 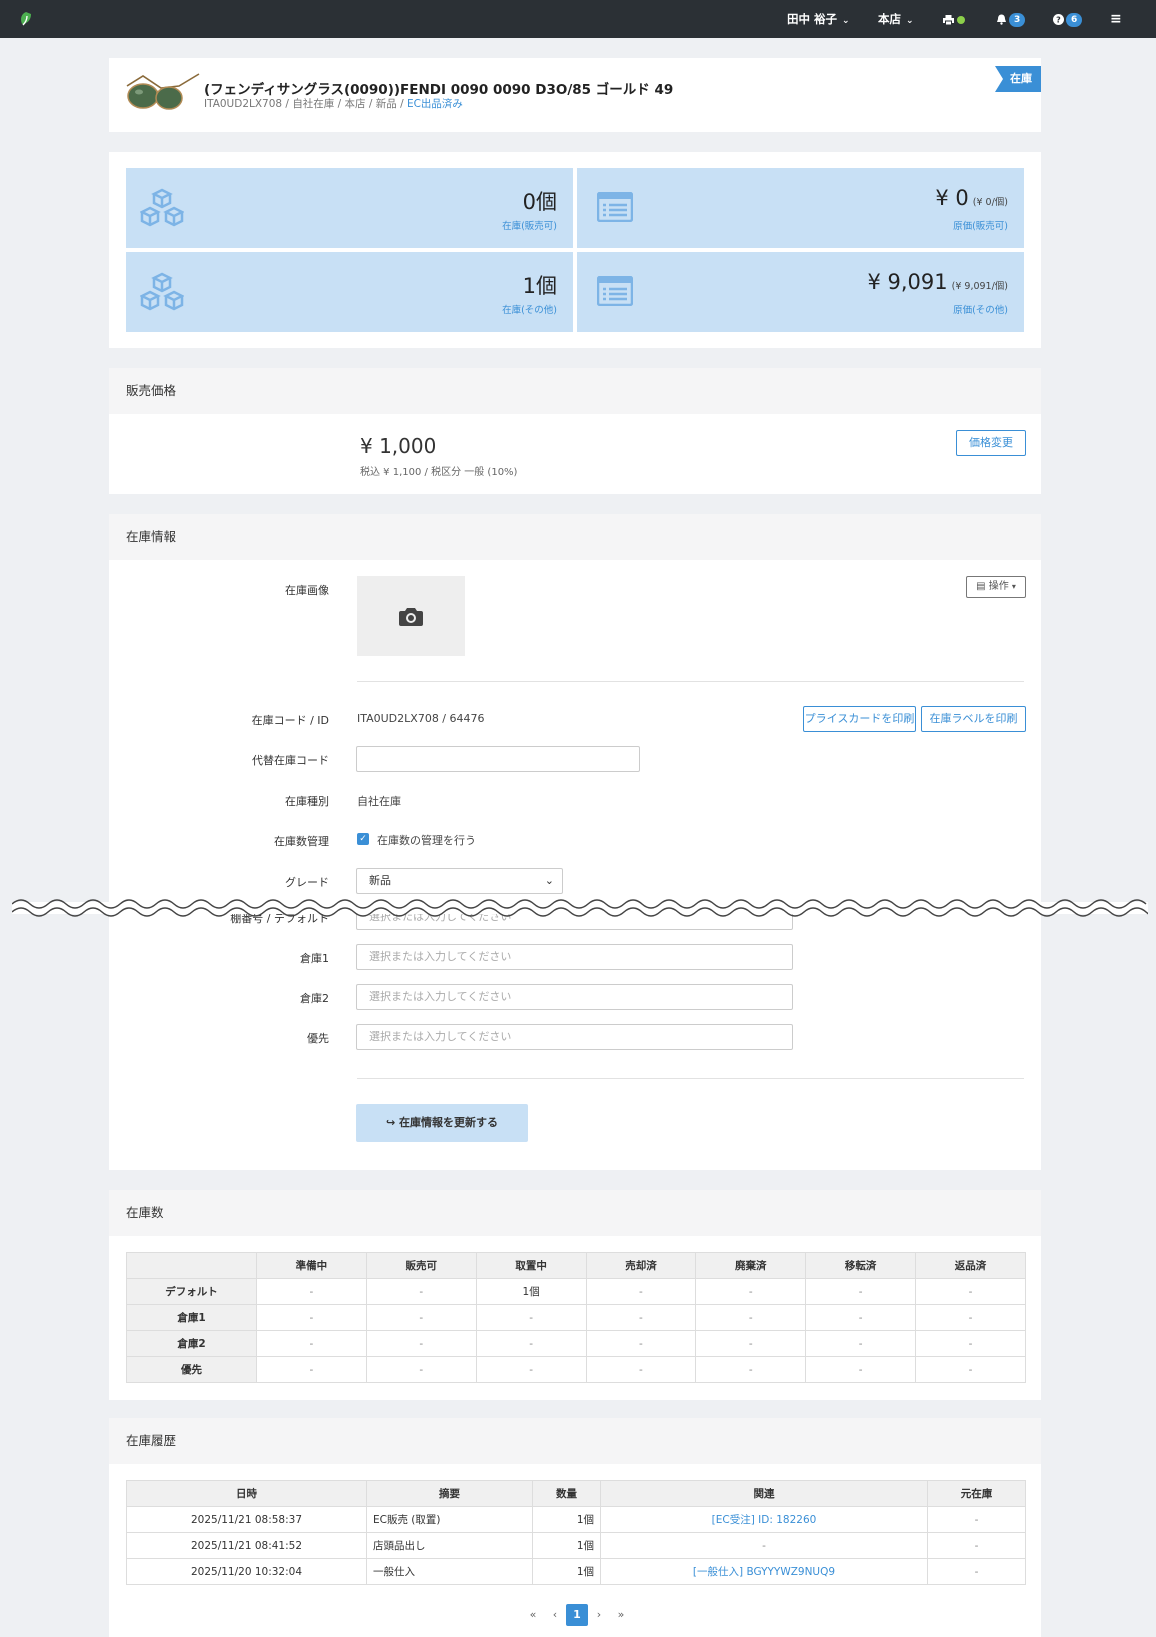 I want to click on stock-image-upload, so click(x=411, y=616).